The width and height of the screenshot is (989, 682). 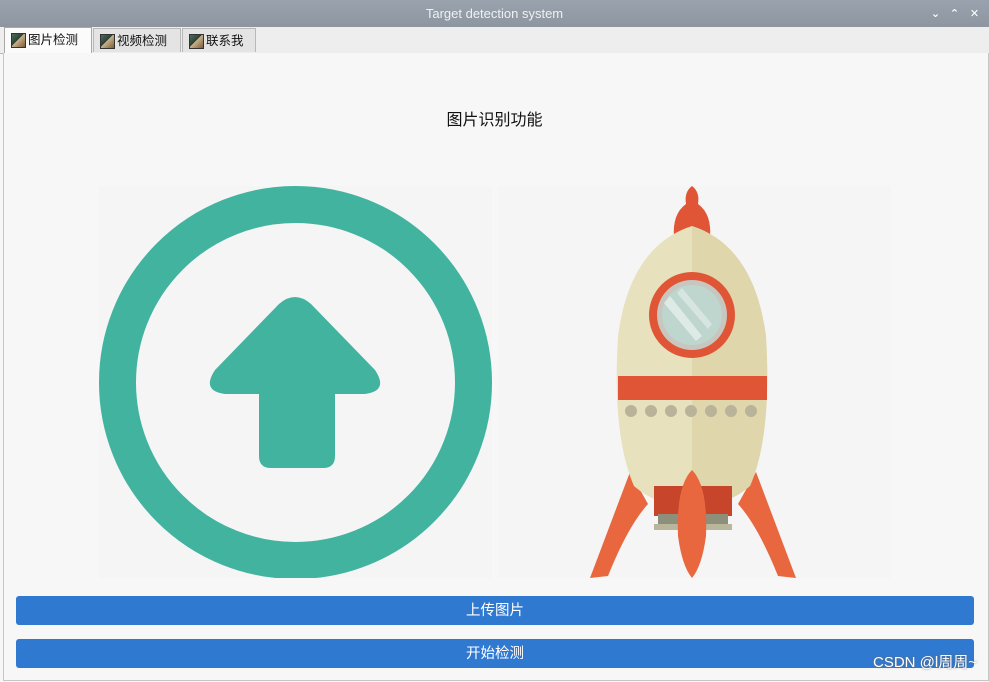 I want to click on tab-video-detection: 视频检测, so click(x=137, y=40).